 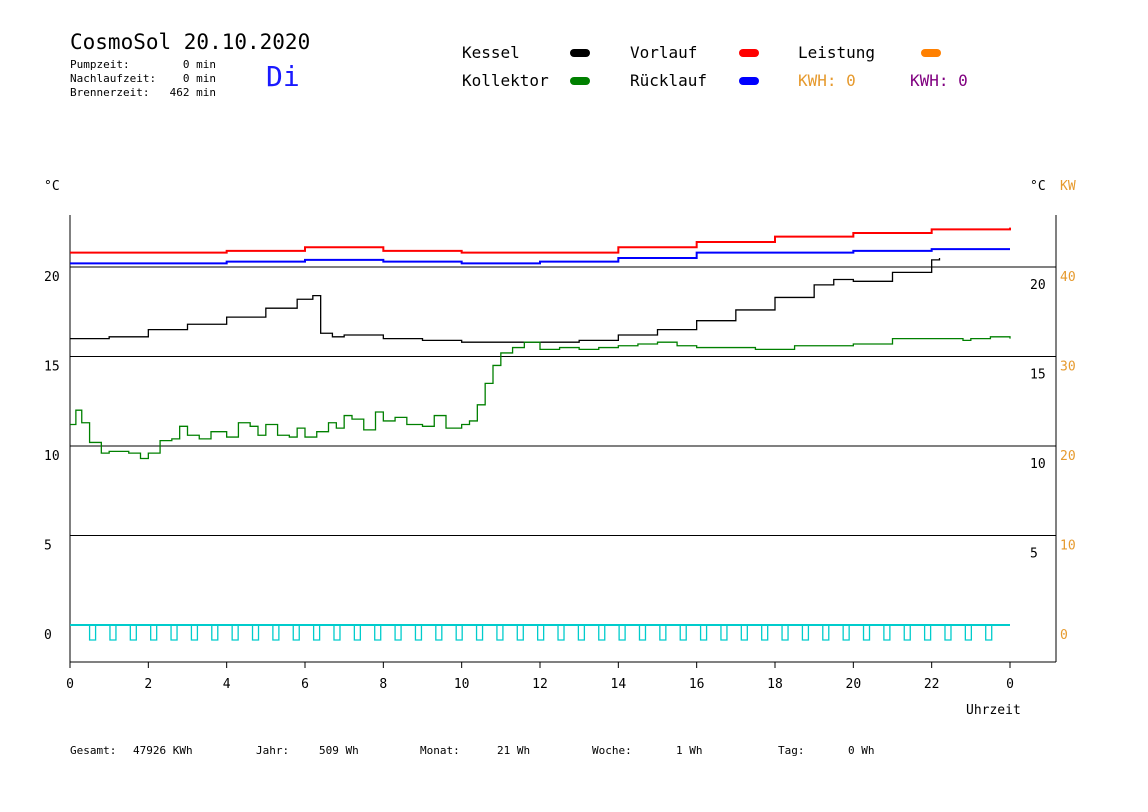 I want to click on x-tick-label: 6, so click(x=305, y=684).